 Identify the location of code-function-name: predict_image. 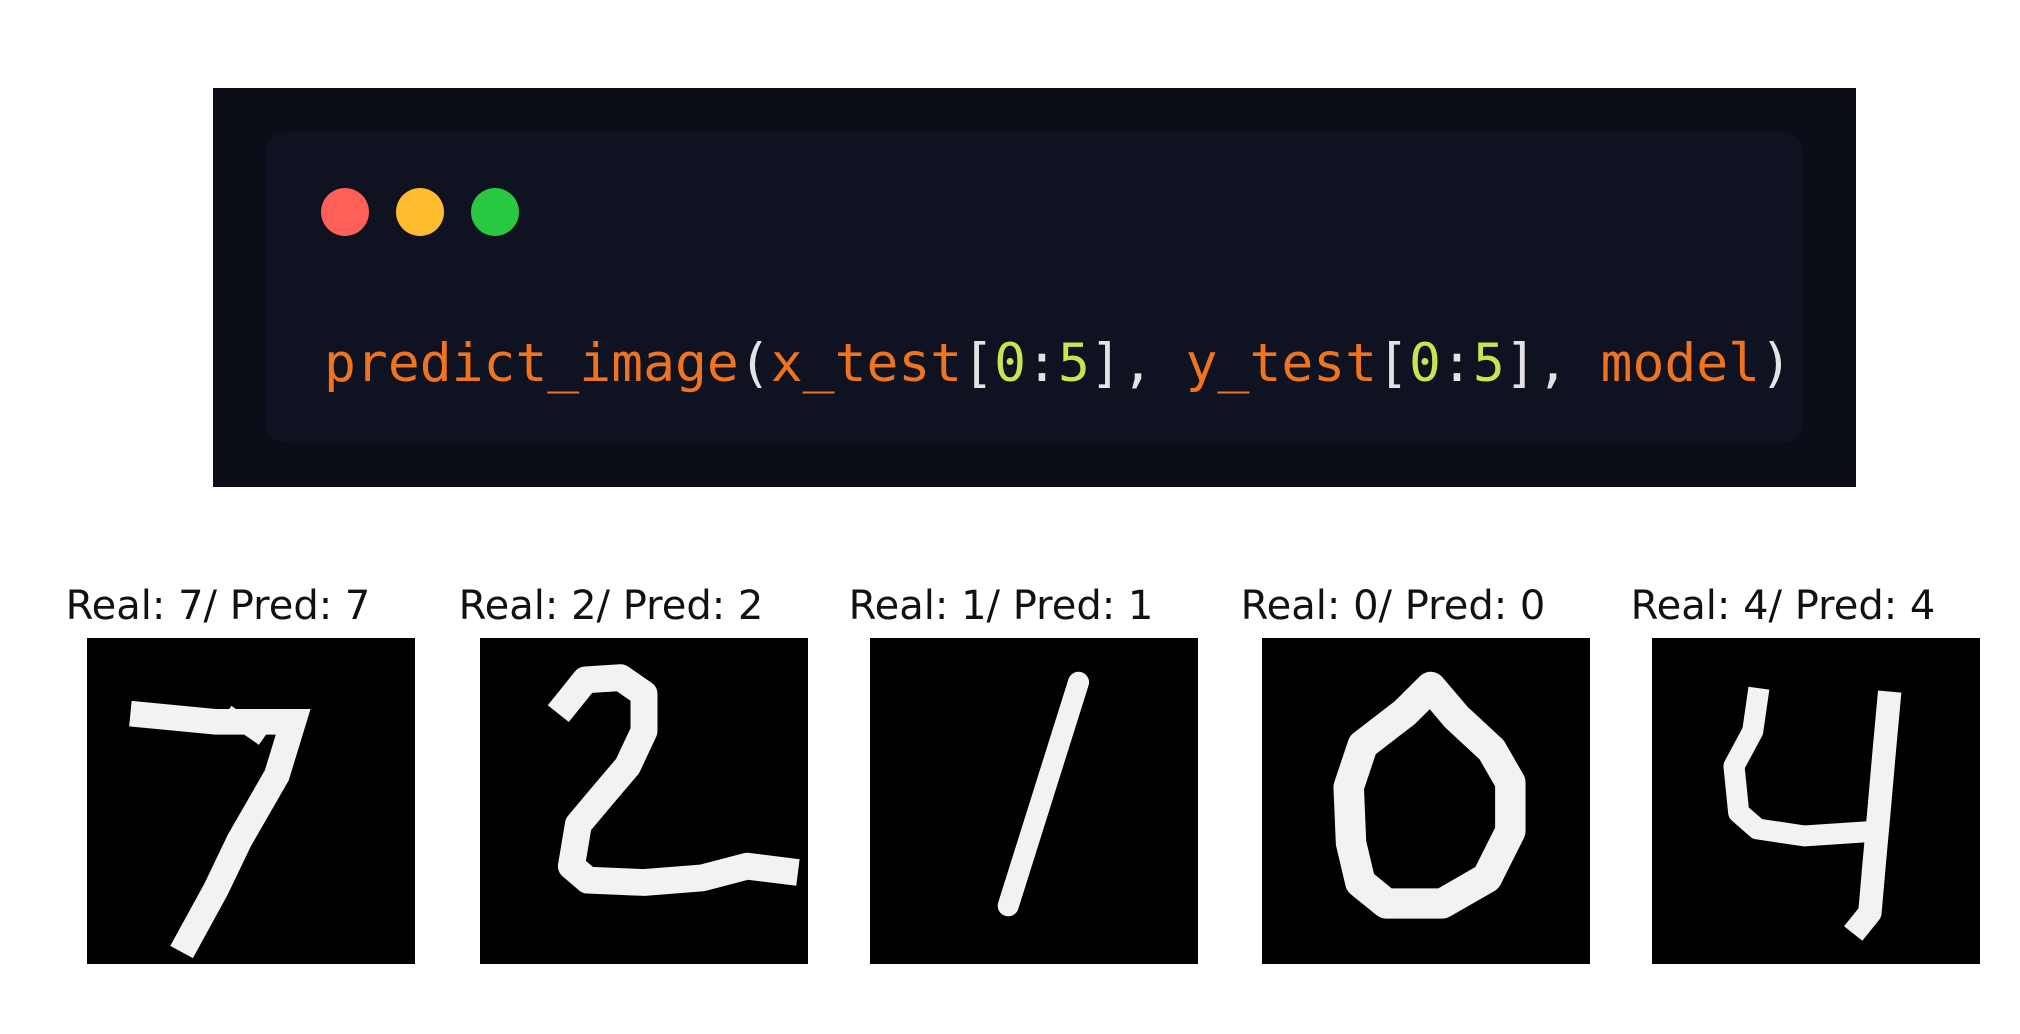
(531, 363).